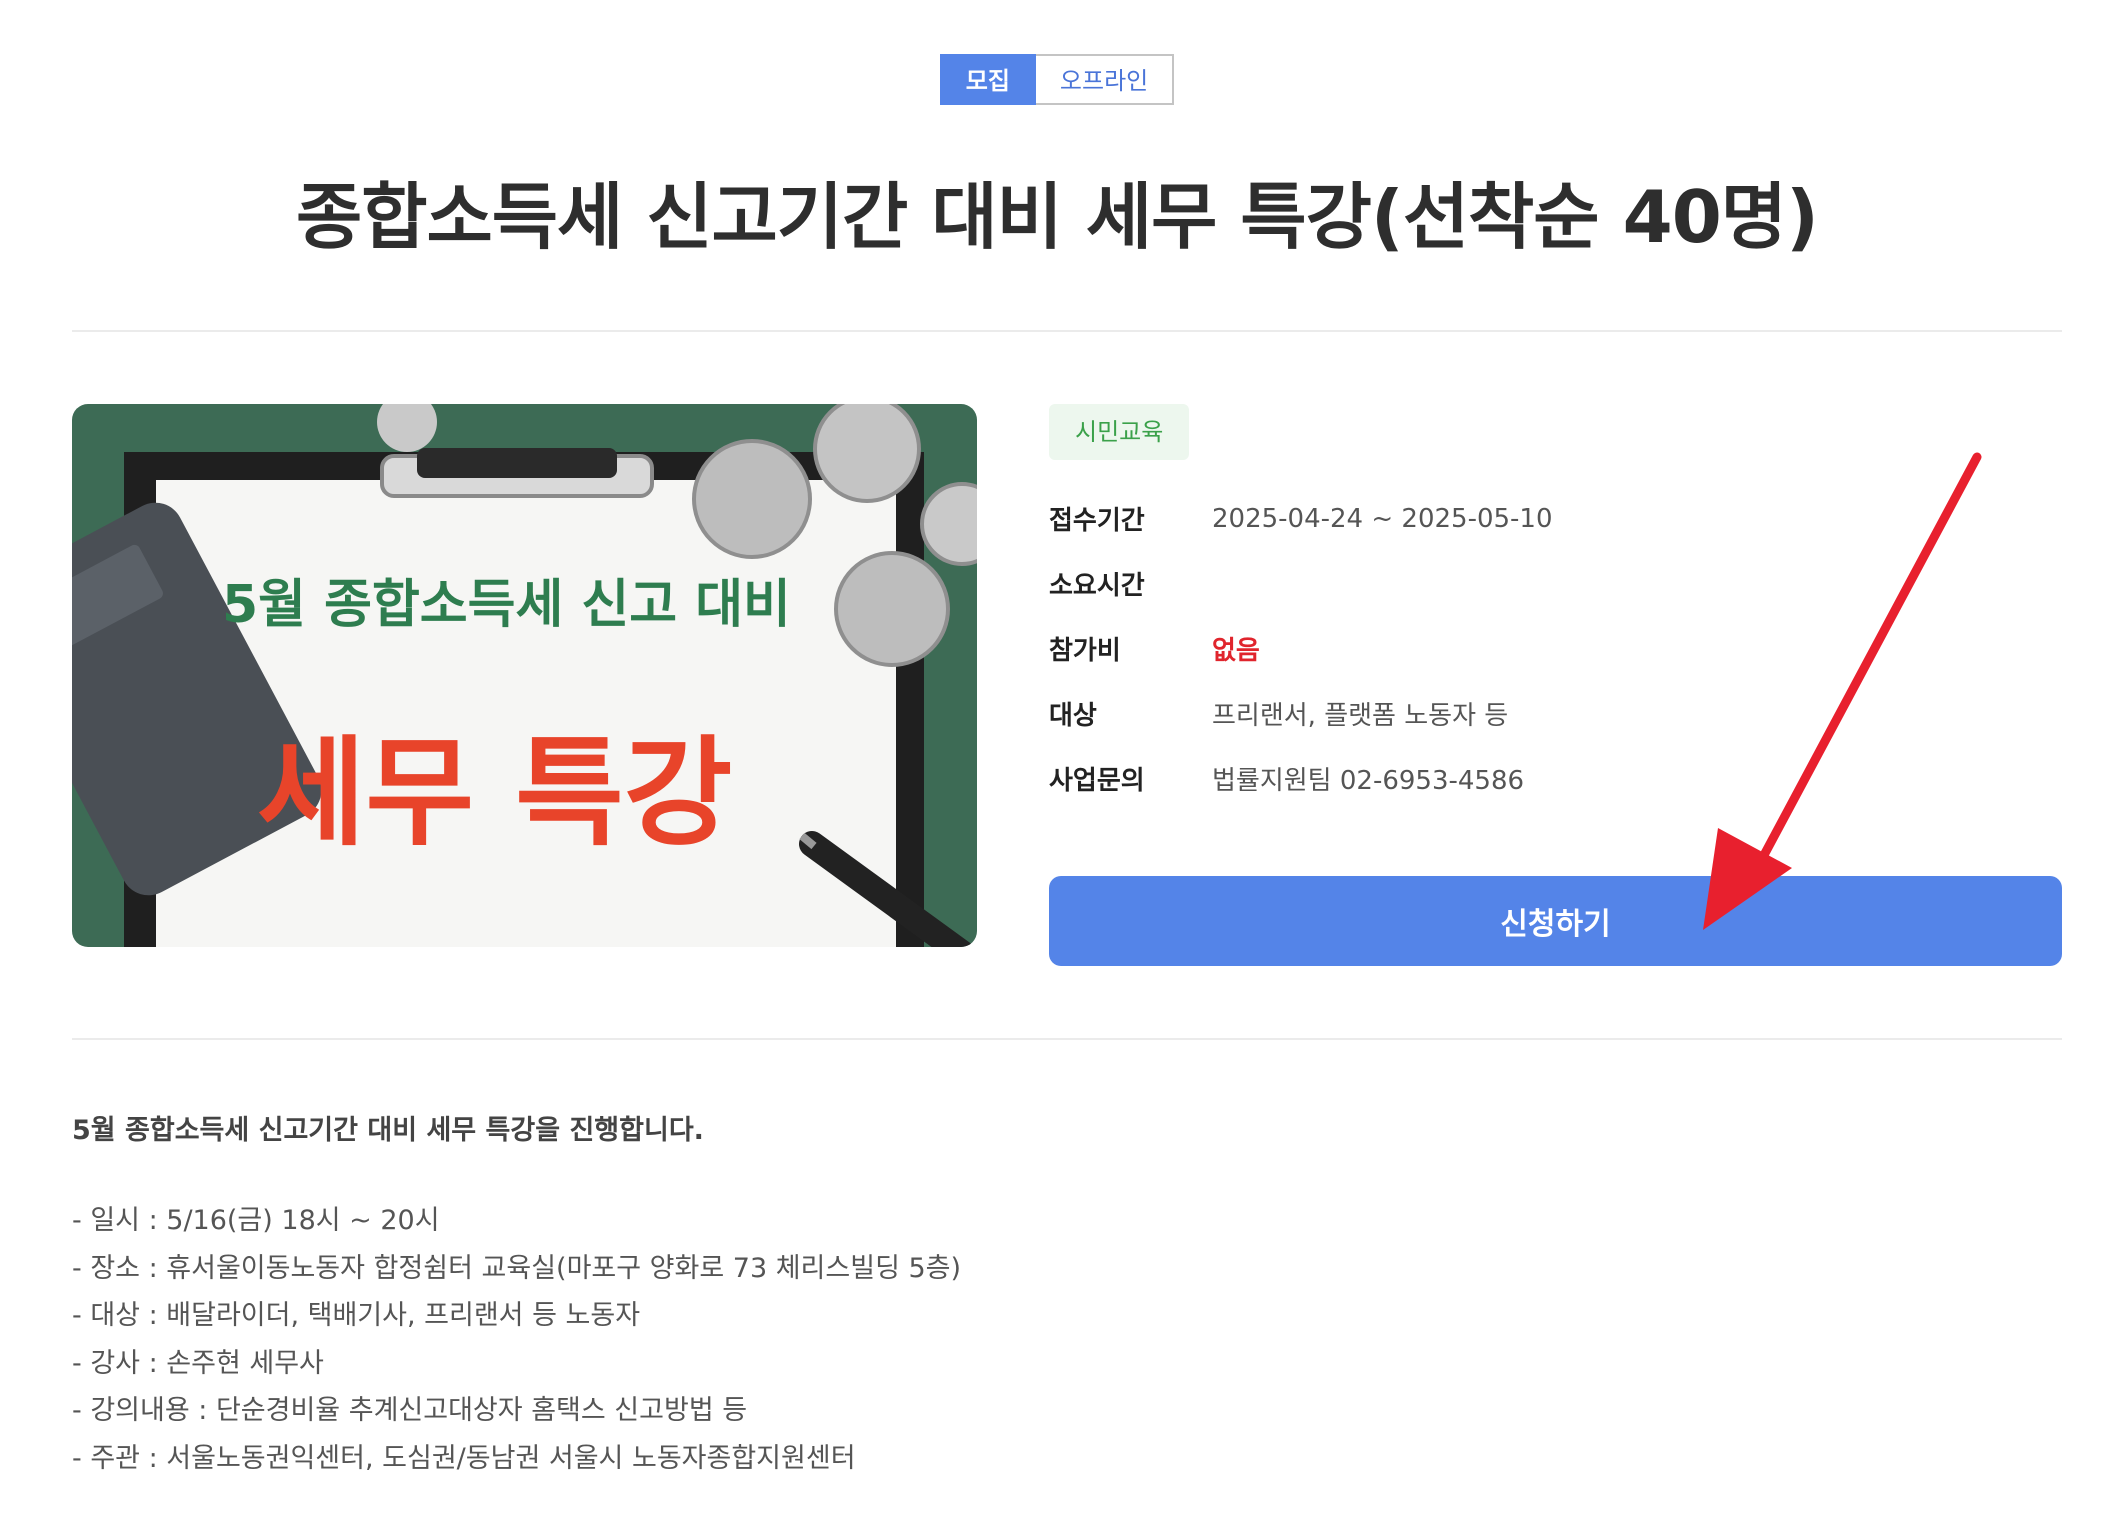  Describe the element at coordinates (1555, 778) in the screenshot. I see `info-row-contact: 사업문의 법률지원팀 02-6953-4586` at that location.